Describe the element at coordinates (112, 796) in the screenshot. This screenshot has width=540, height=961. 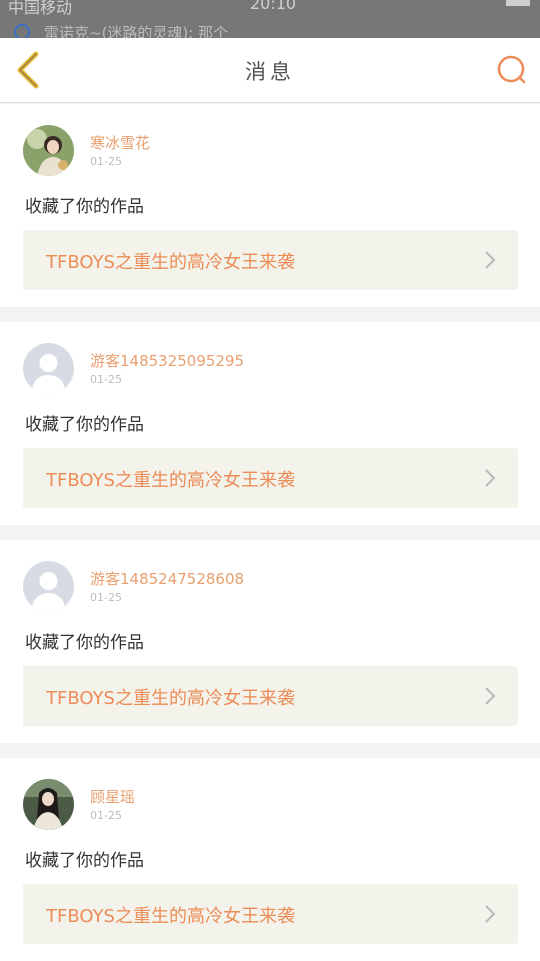
I see `username: 顾星瑶` at that location.